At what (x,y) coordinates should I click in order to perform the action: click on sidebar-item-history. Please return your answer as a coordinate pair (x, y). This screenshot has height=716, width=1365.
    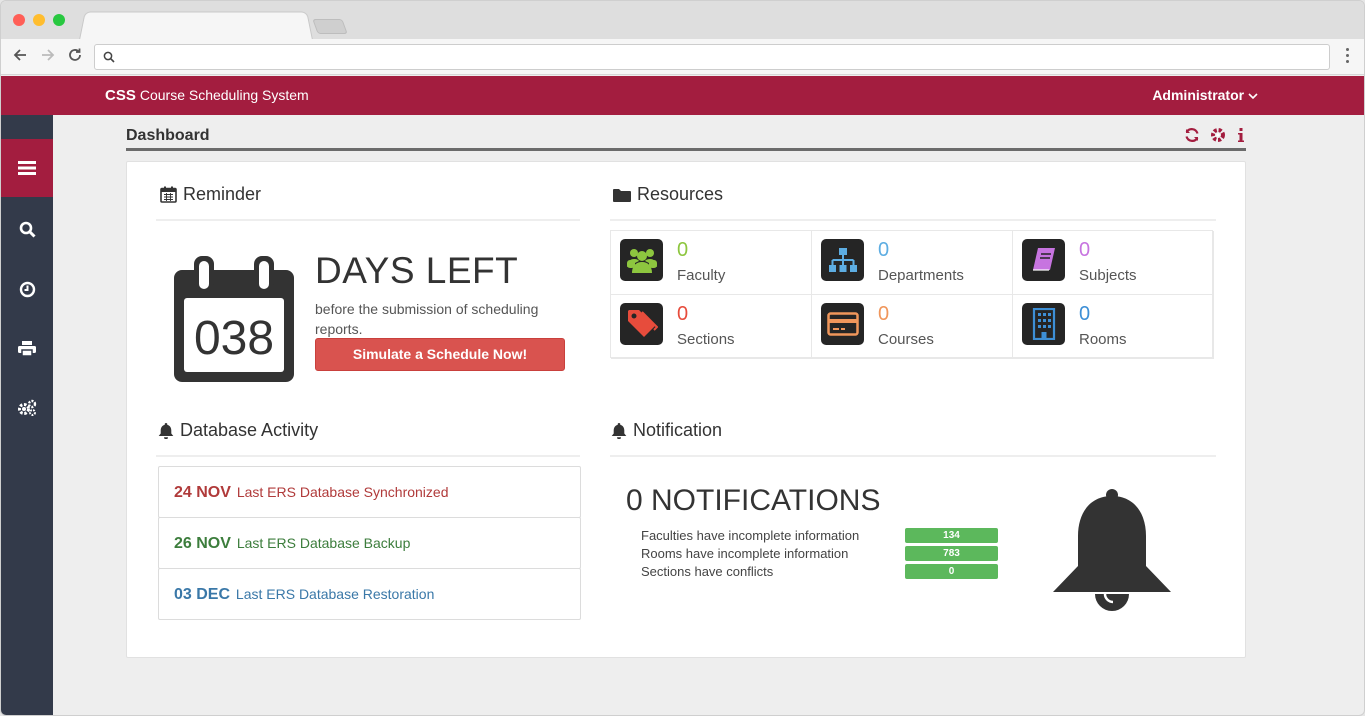
    Looking at the image, I should click on (27, 289).